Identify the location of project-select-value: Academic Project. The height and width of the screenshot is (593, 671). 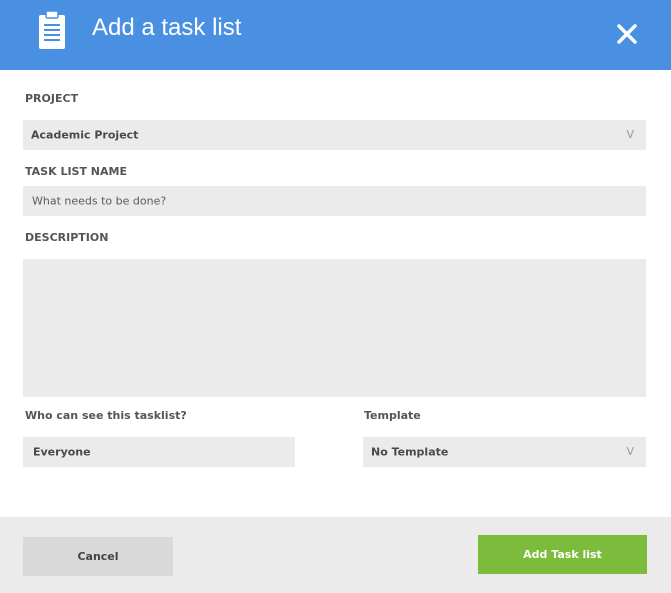
(85, 135).